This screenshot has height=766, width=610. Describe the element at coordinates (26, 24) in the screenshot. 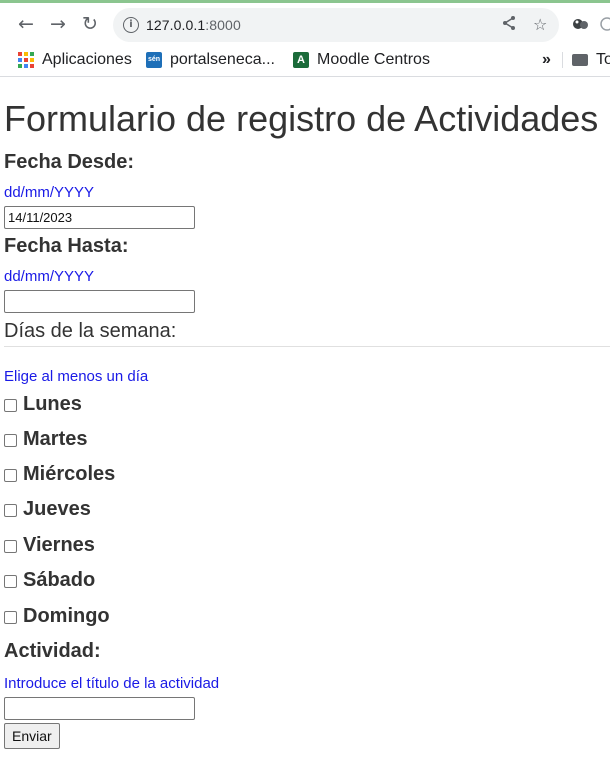

I see `back-arrow-icon: ←` at that location.